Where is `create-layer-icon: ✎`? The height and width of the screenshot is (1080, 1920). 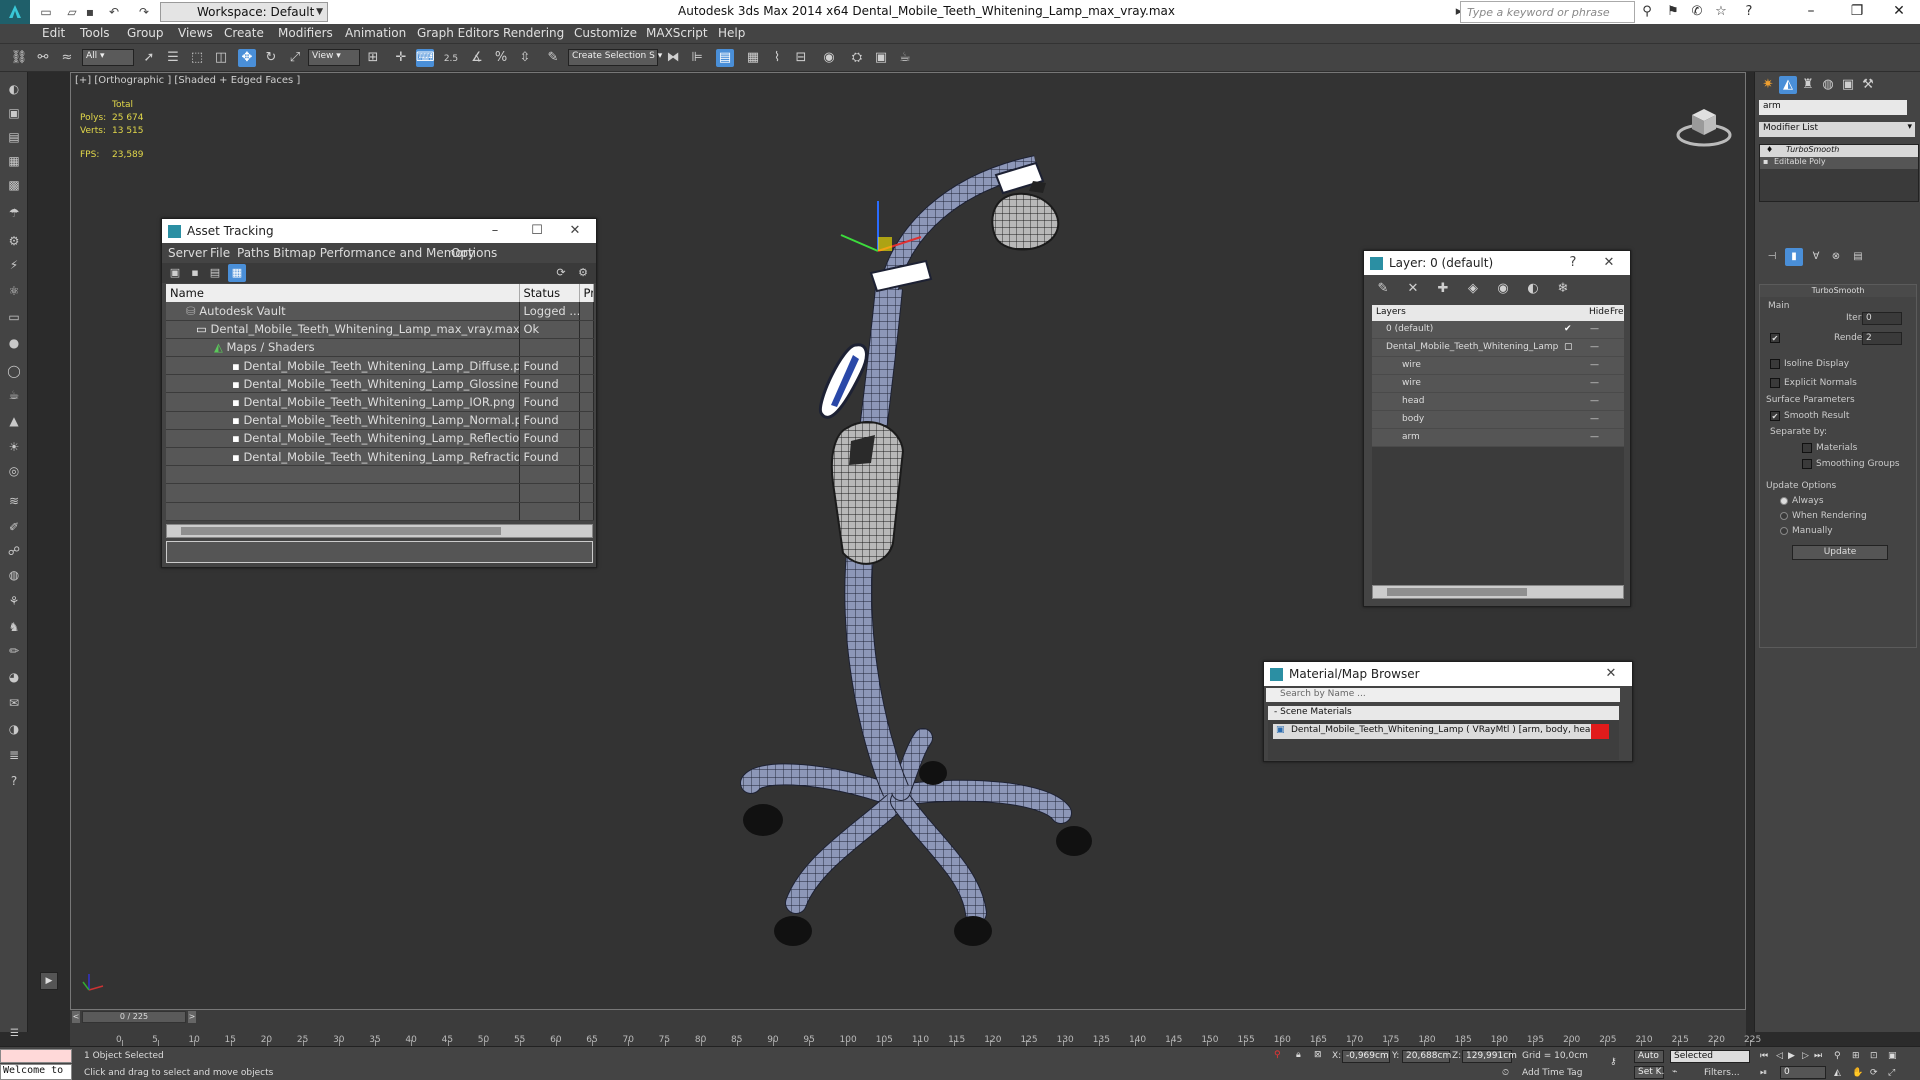
create-layer-icon: ✎ is located at coordinates (1383, 289).